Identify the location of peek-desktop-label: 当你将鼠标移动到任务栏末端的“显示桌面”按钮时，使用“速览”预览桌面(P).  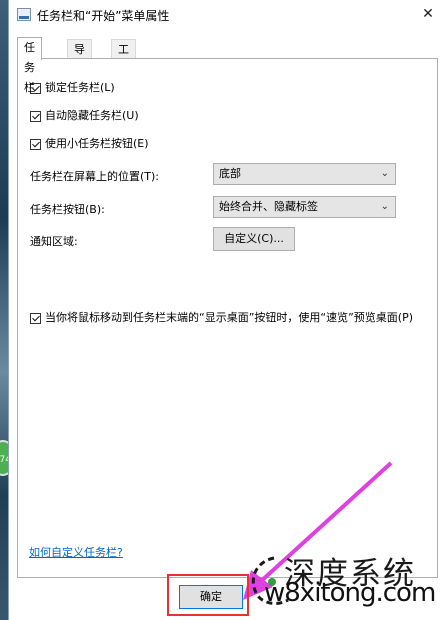
(229, 317).